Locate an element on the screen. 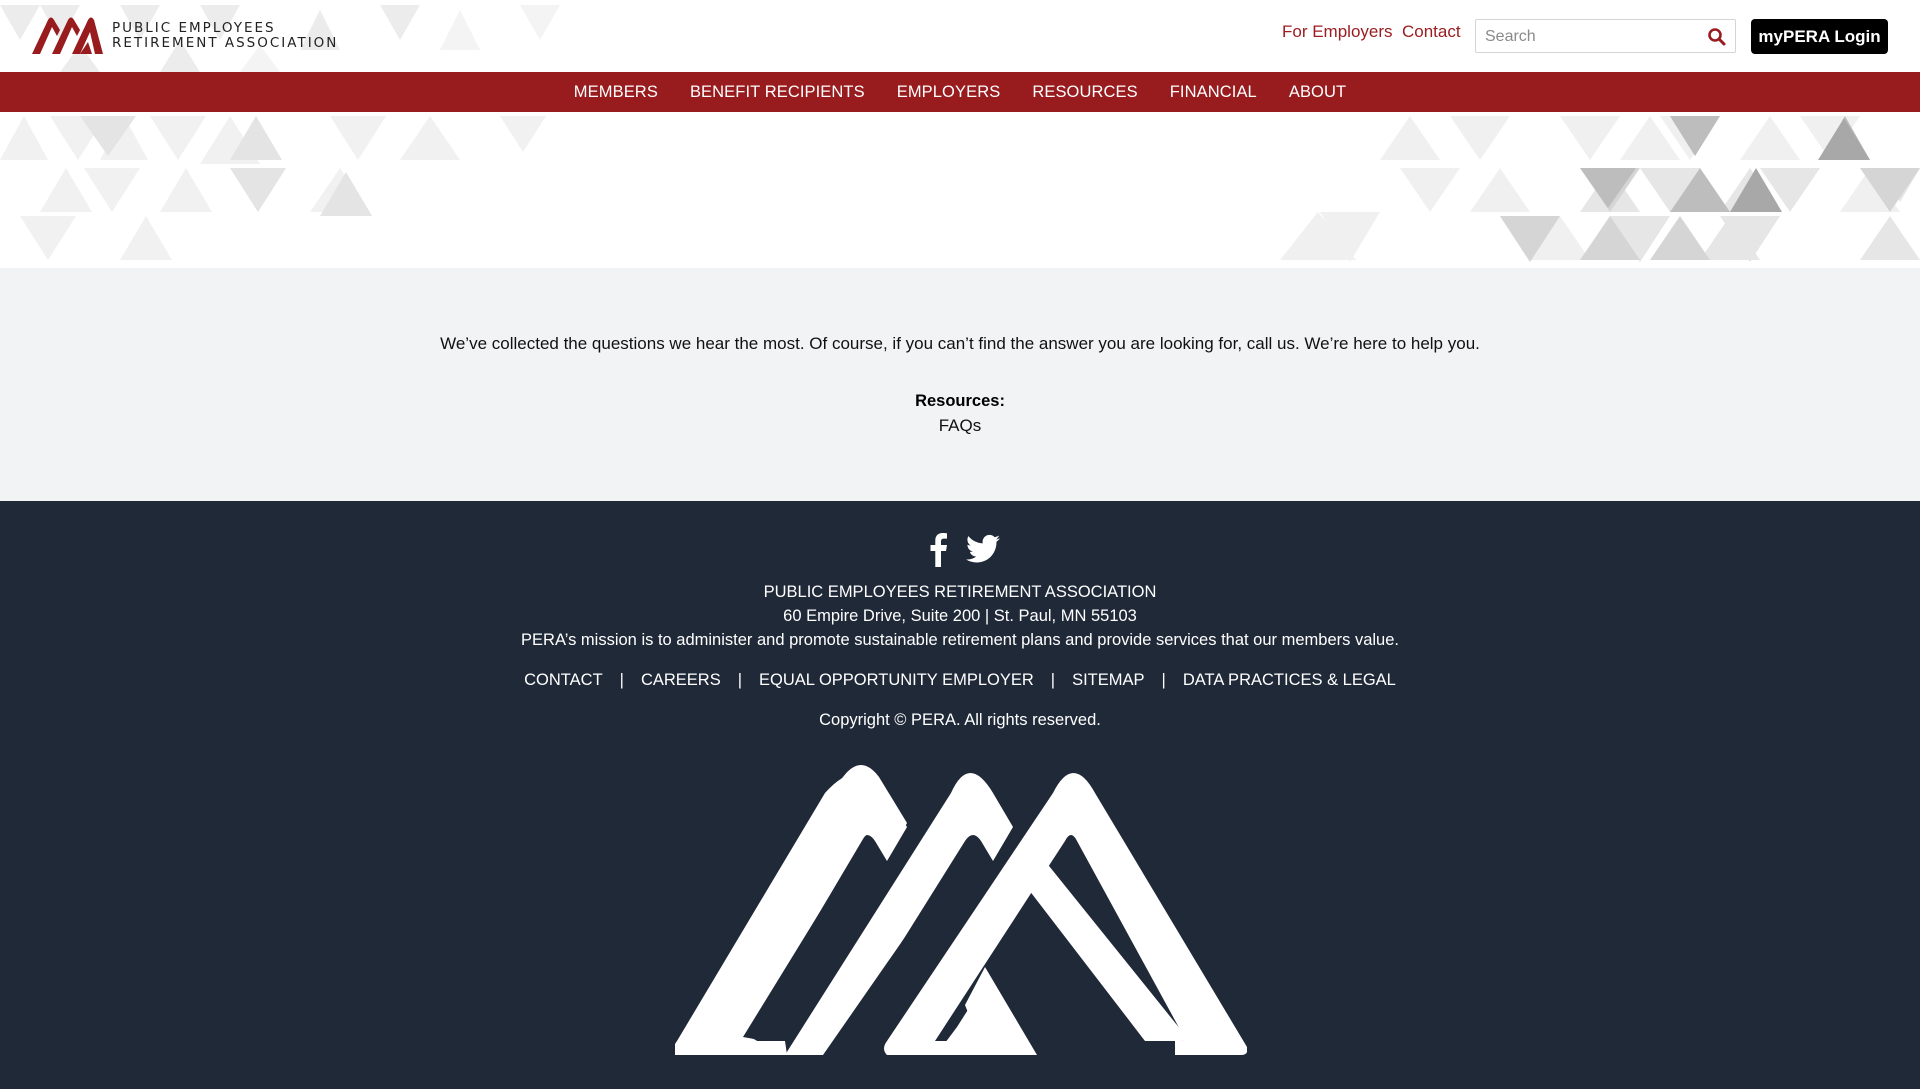  search-box is located at coordinates (1605, 36).